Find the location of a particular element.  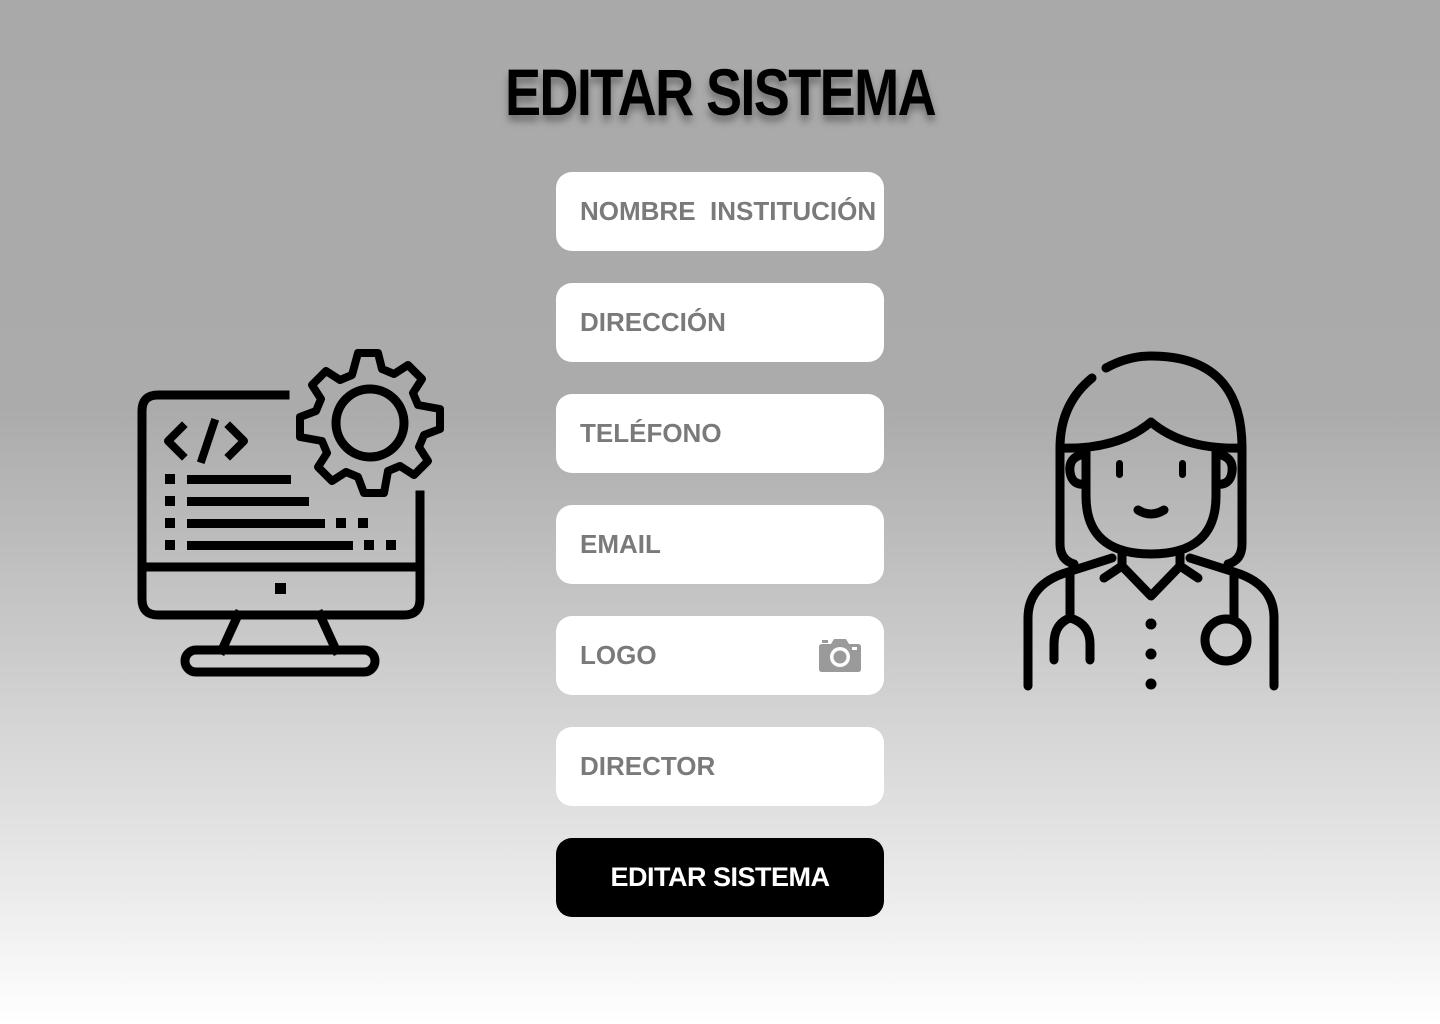

phone-field-wrapper is located at coordinates (720, 433).